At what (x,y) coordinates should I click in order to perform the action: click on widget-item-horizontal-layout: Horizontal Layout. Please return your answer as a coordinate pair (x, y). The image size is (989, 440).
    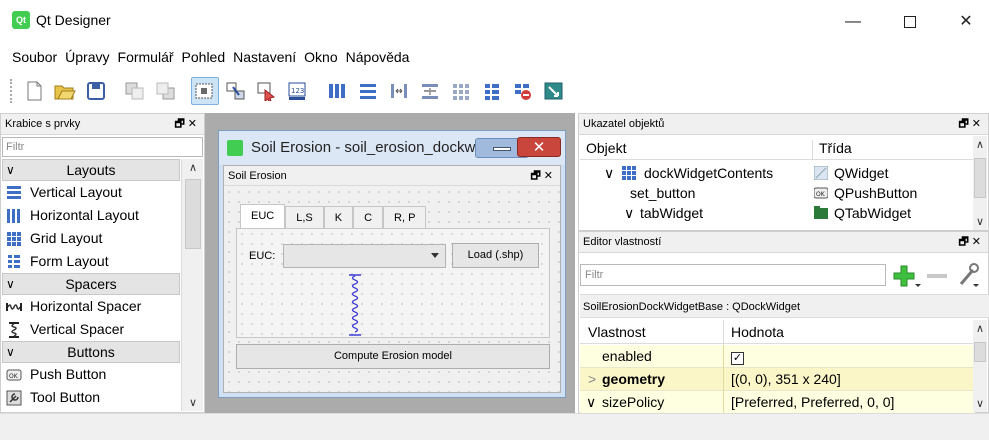
    Looking at the image, I should click on (91, 215).